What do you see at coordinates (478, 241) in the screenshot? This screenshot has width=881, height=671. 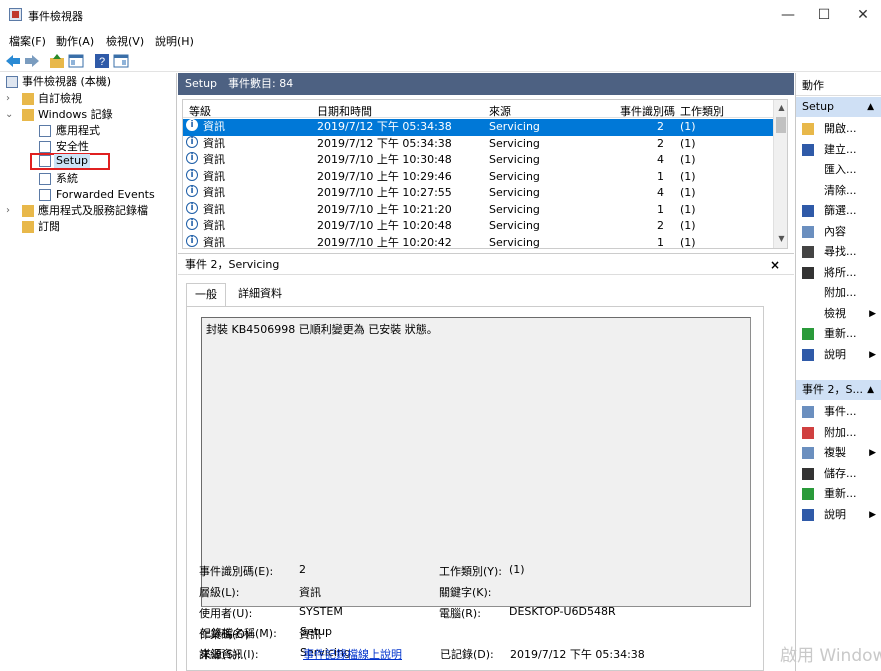 I see `table-row: i 資訊 2019/7/10 上午 10:20:42 Servicing 1 (1)` at bounding box center [478, 241].